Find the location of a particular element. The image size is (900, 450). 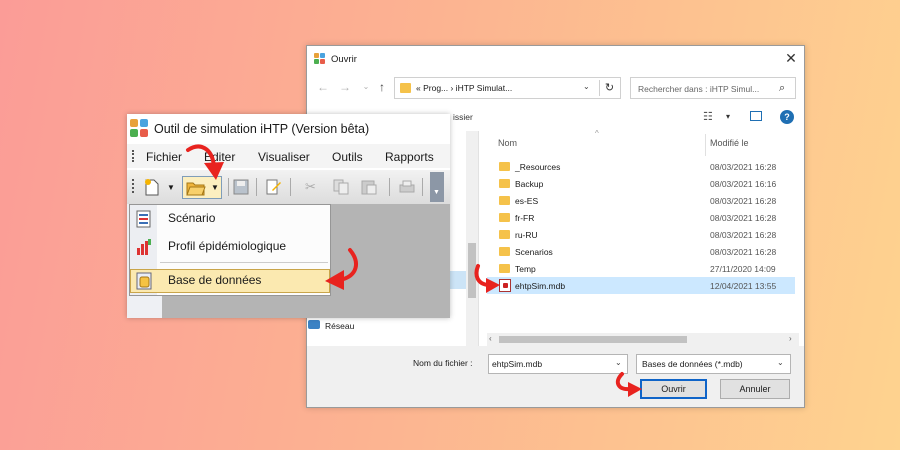

arrowhead-database is located at coordinates (334, 280).